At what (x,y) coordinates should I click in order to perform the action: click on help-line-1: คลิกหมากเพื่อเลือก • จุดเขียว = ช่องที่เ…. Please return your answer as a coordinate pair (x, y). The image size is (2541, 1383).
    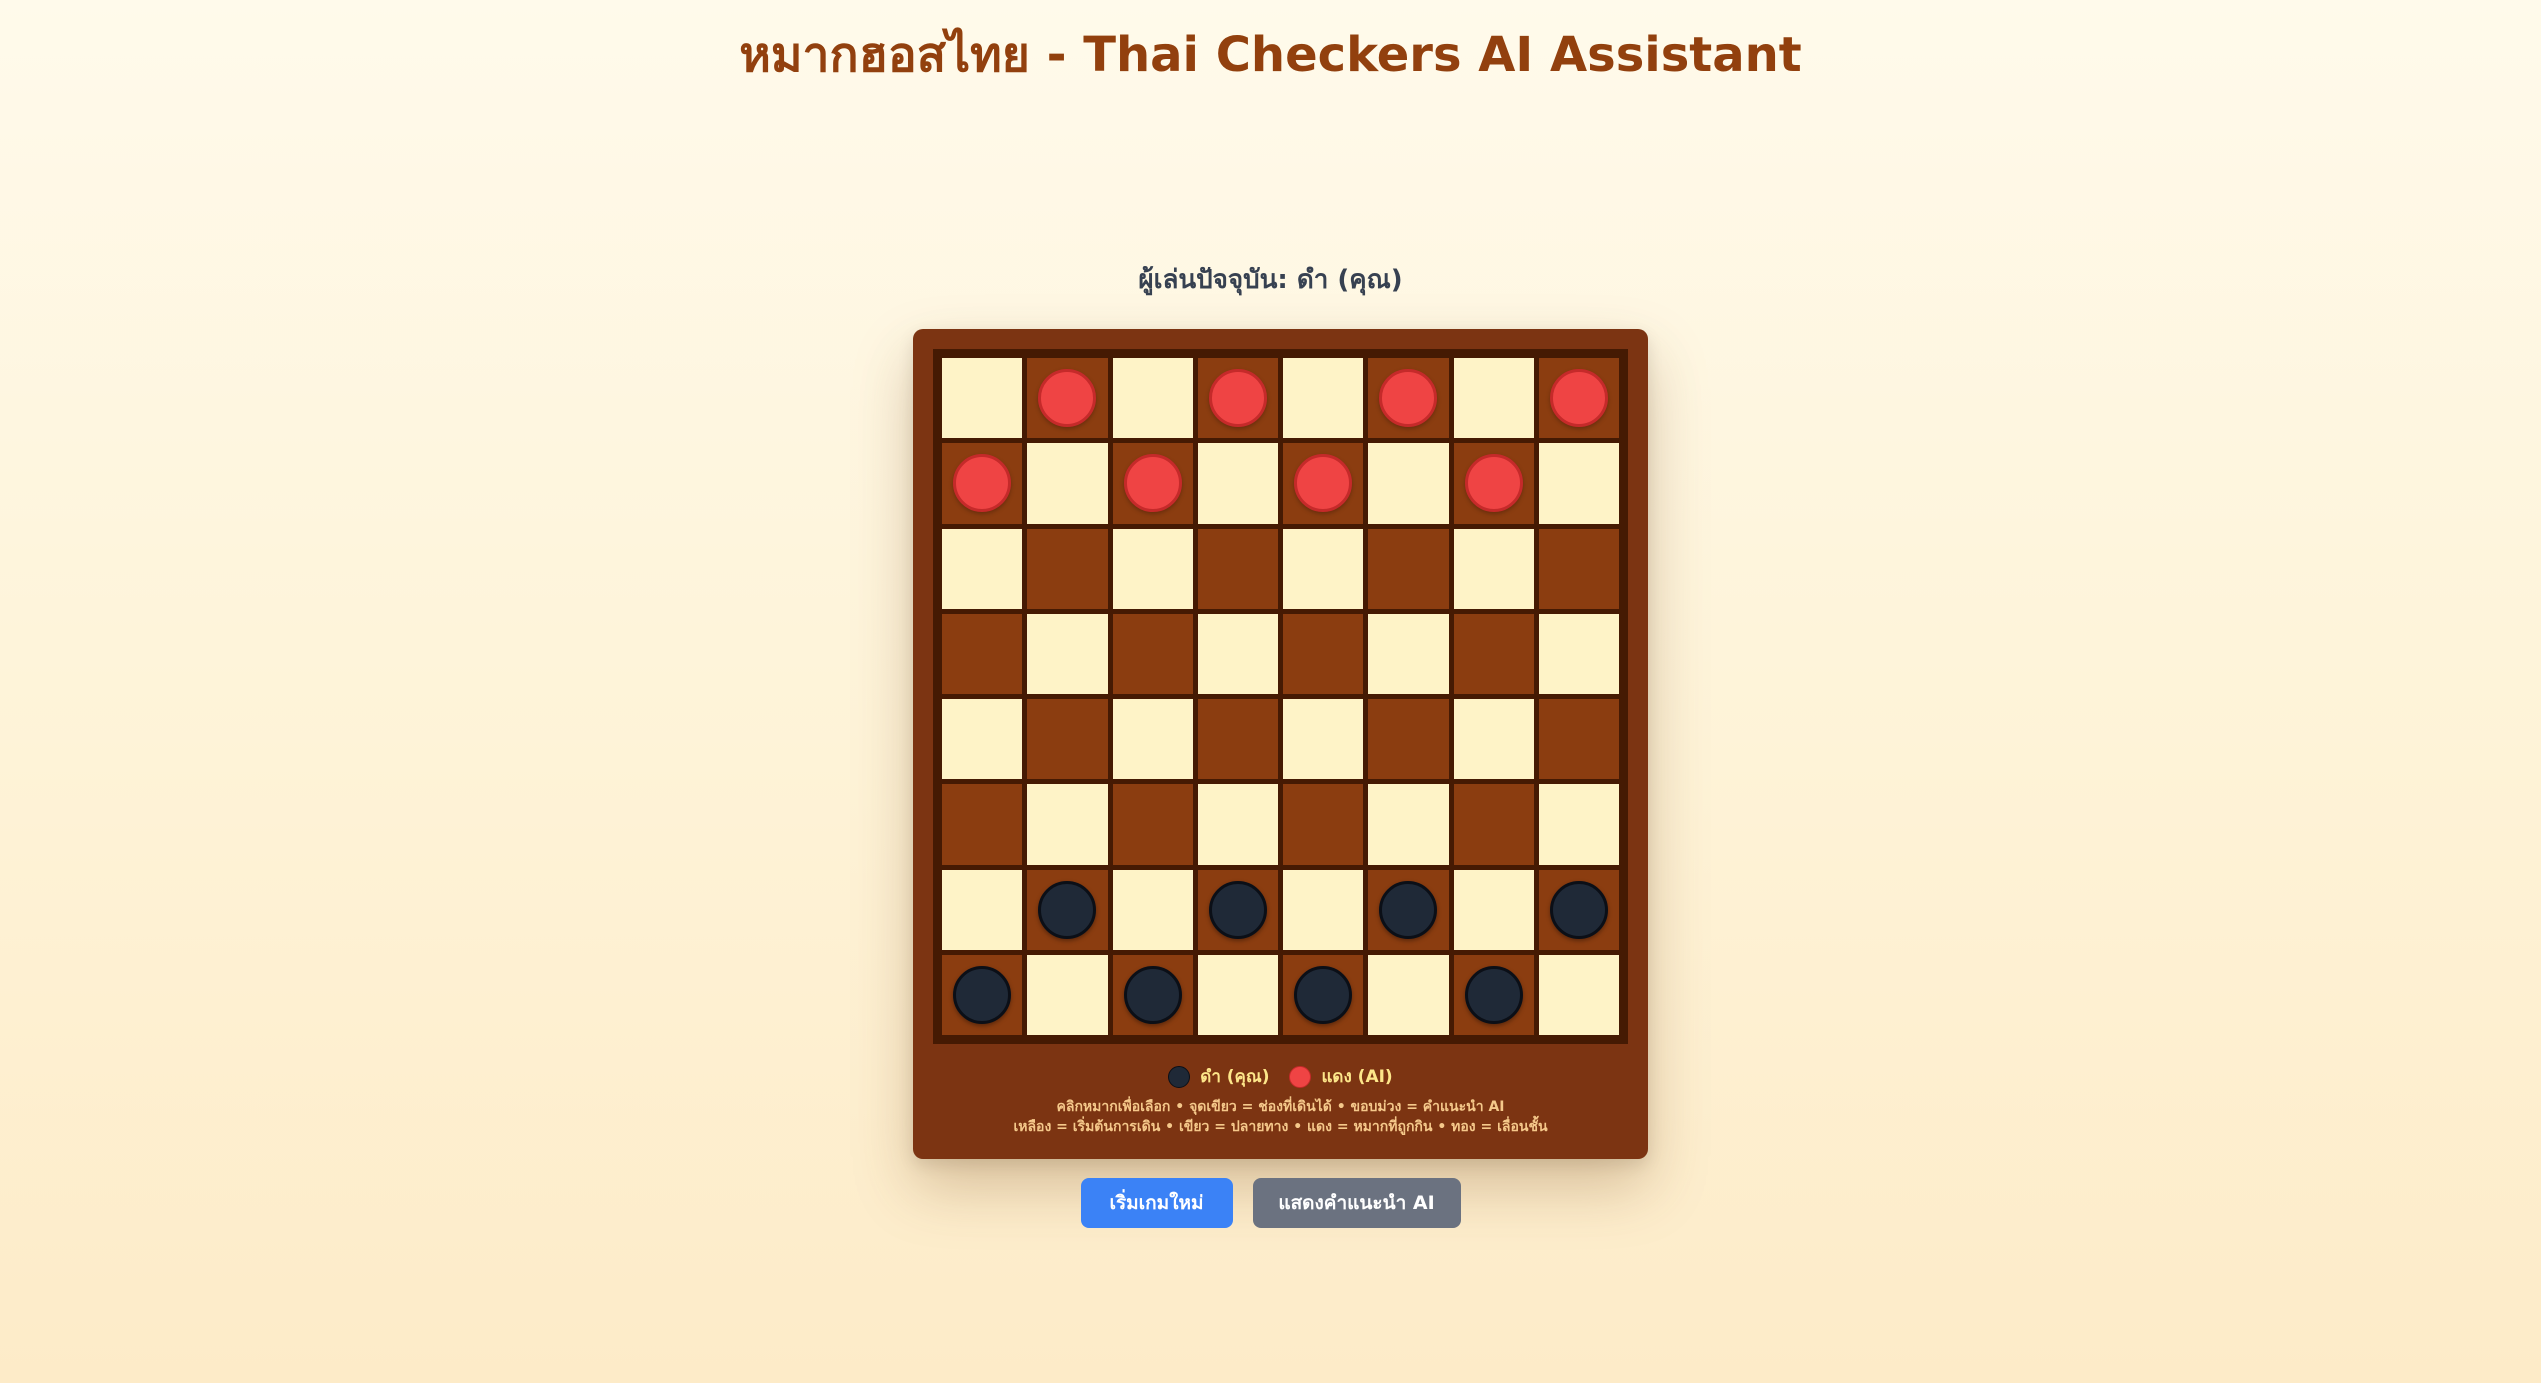
    Looking at the image, I should click on (1280, 1107).